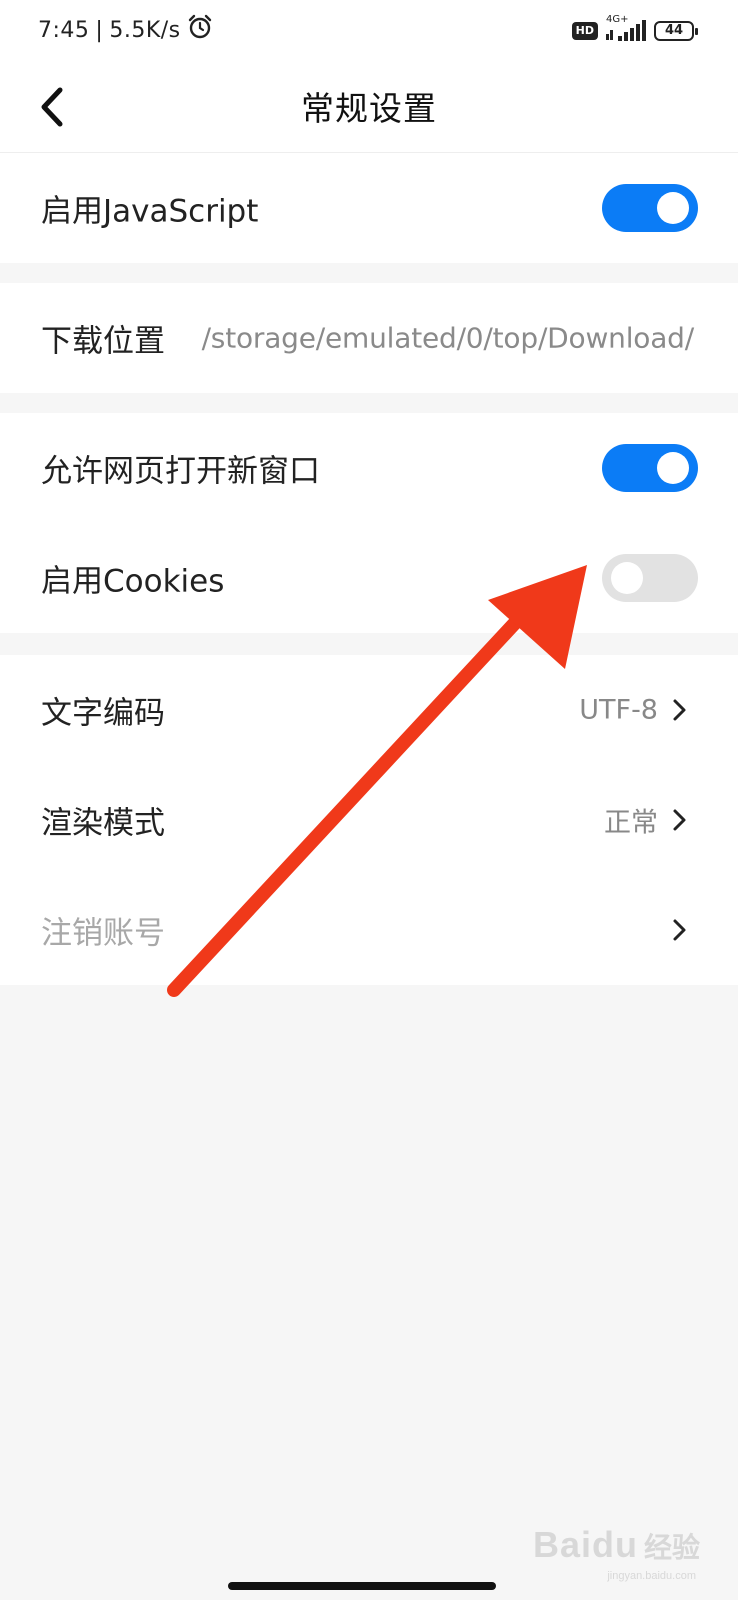 This screenshot has height=1600, width=738. What do you see at coordinates (671, 1547) in the screenshot?
I see `watermark-suffix: 经验` at bounding box center [671, 1547].